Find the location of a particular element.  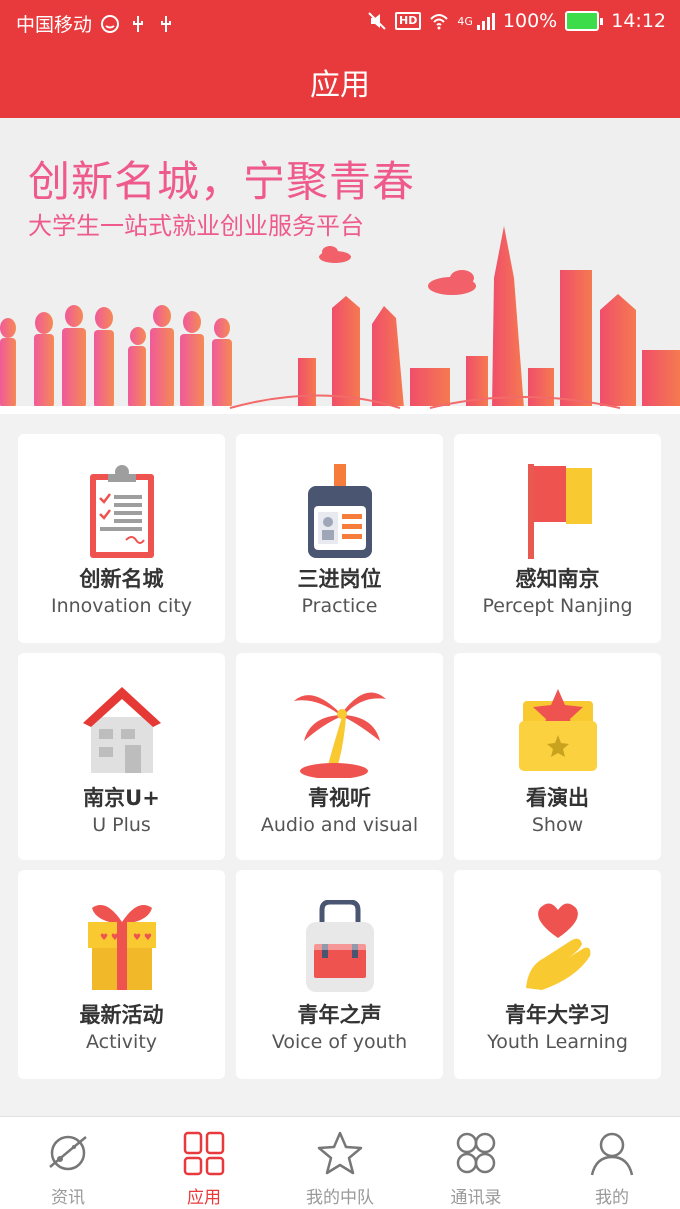

tile-subtitle: Show is located at coordinates (557, 825).